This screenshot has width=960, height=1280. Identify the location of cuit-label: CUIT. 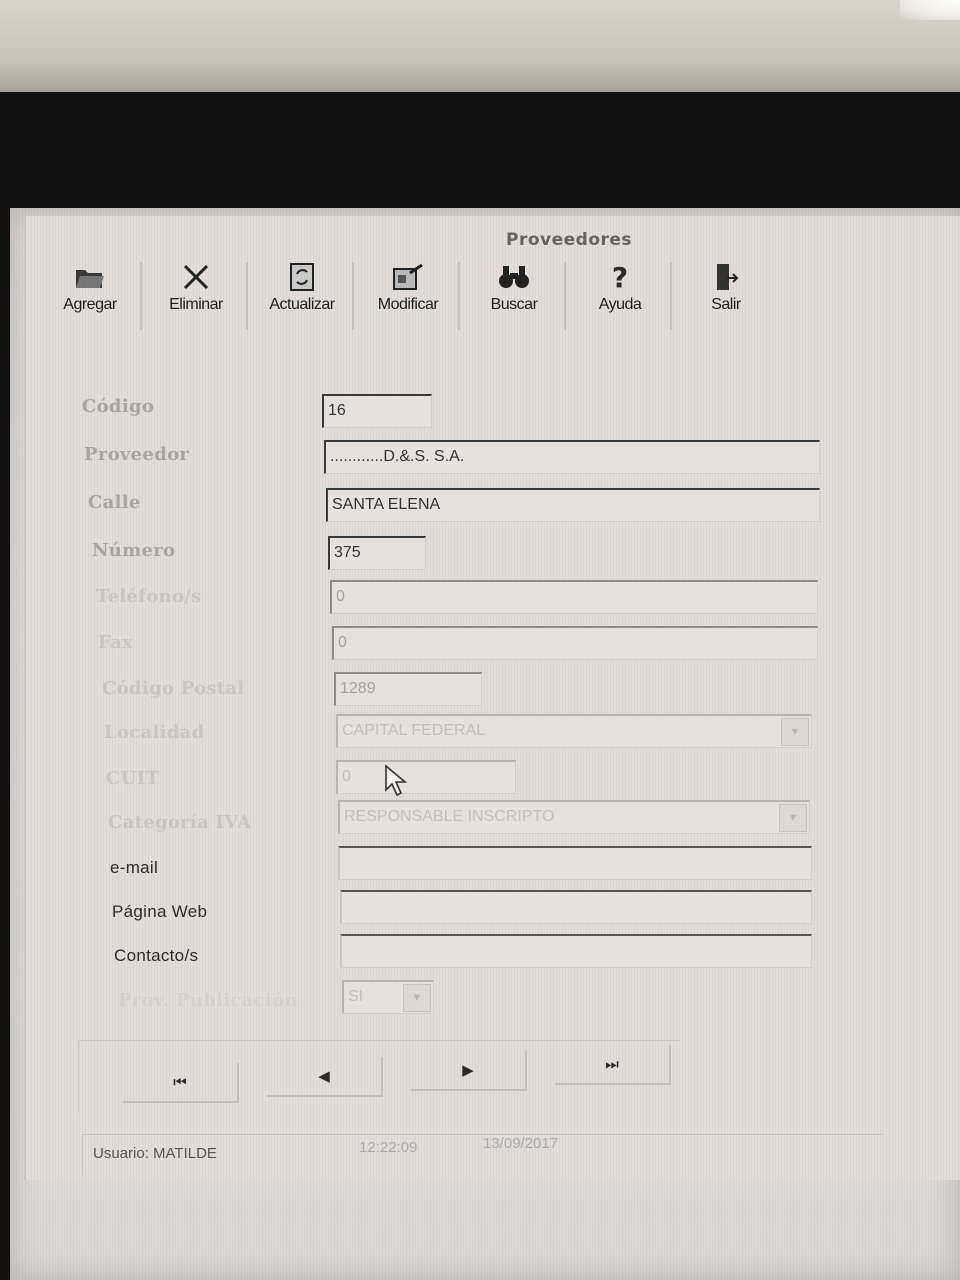
(133, 778).